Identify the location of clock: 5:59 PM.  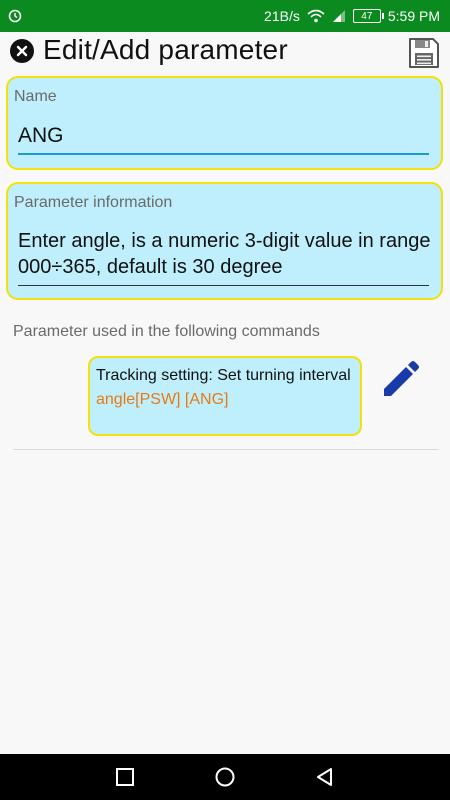
(413, 16).